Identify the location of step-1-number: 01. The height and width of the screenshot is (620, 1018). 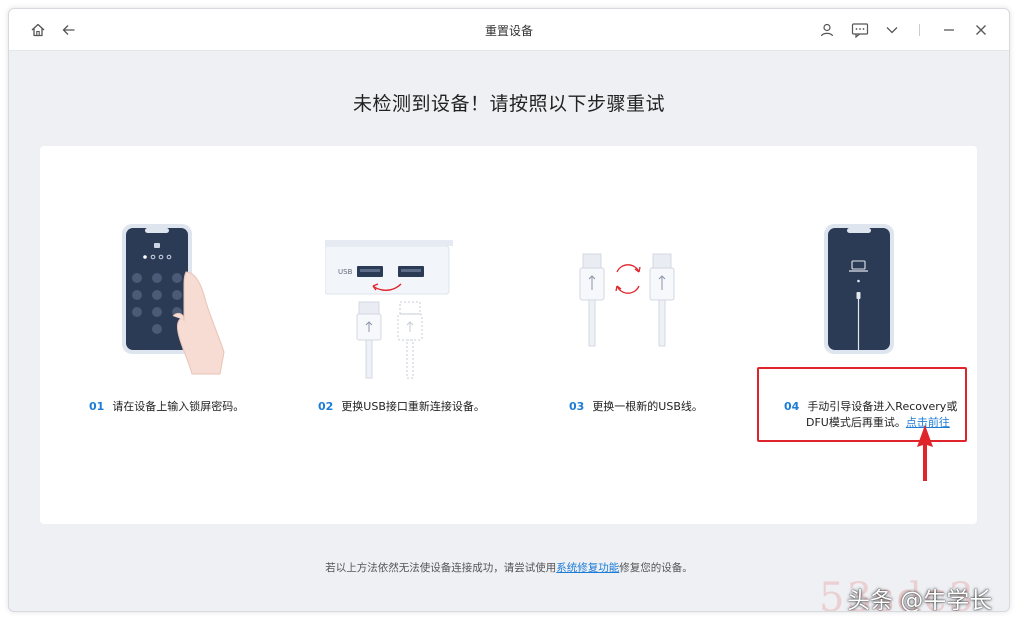
(97, 406).